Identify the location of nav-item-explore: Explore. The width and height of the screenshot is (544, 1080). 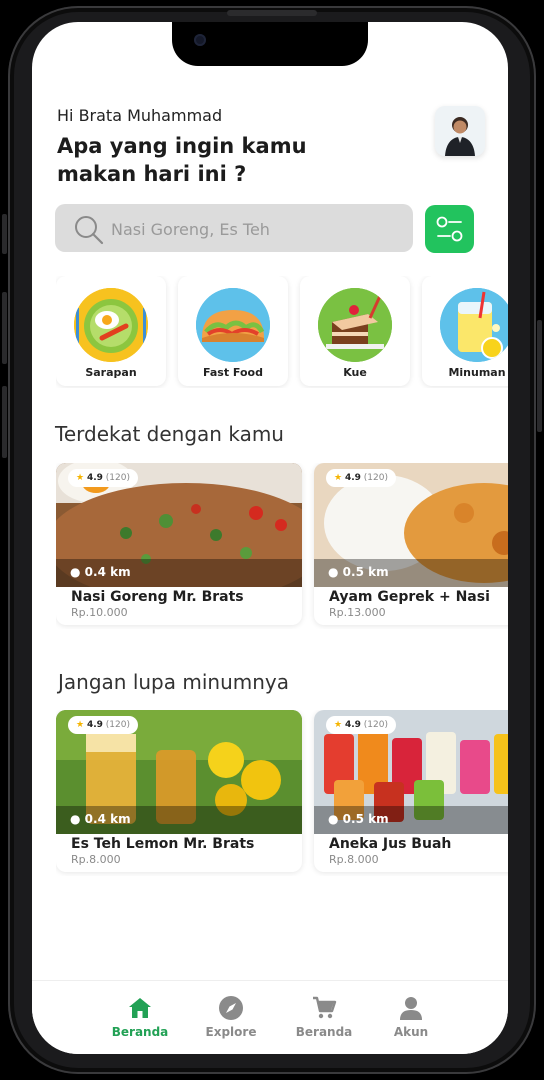
(231, 1017).